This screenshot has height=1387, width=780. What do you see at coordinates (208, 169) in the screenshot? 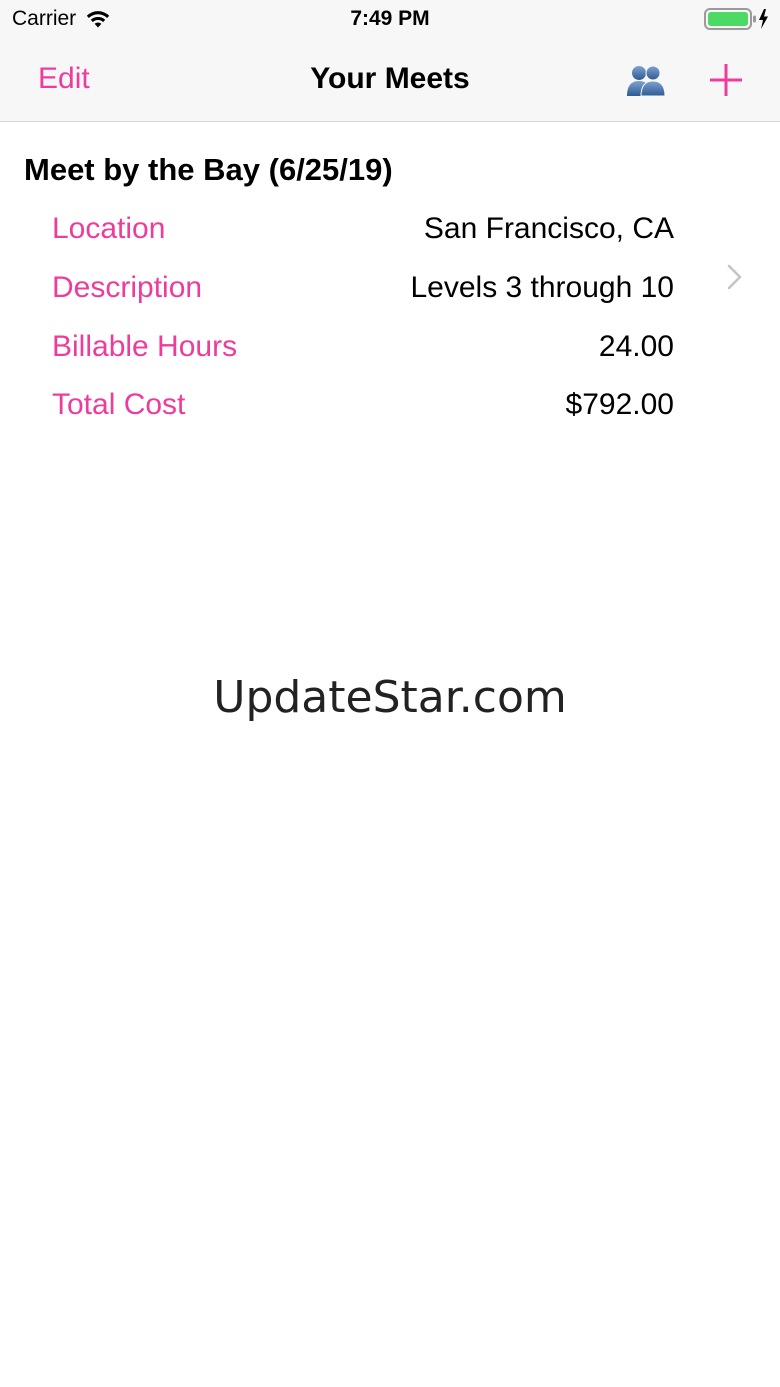
I see `meet-title: Meet by the Bay (6/25/19)` at bounding box center [208, 169].